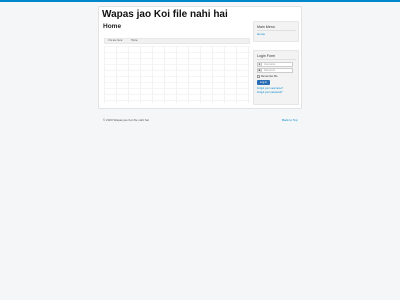  What do you see at coordinates (115, 40) in the screenshot?
I see `breadcrumb-prefix: You are here:` at bounding box center [115, 40].